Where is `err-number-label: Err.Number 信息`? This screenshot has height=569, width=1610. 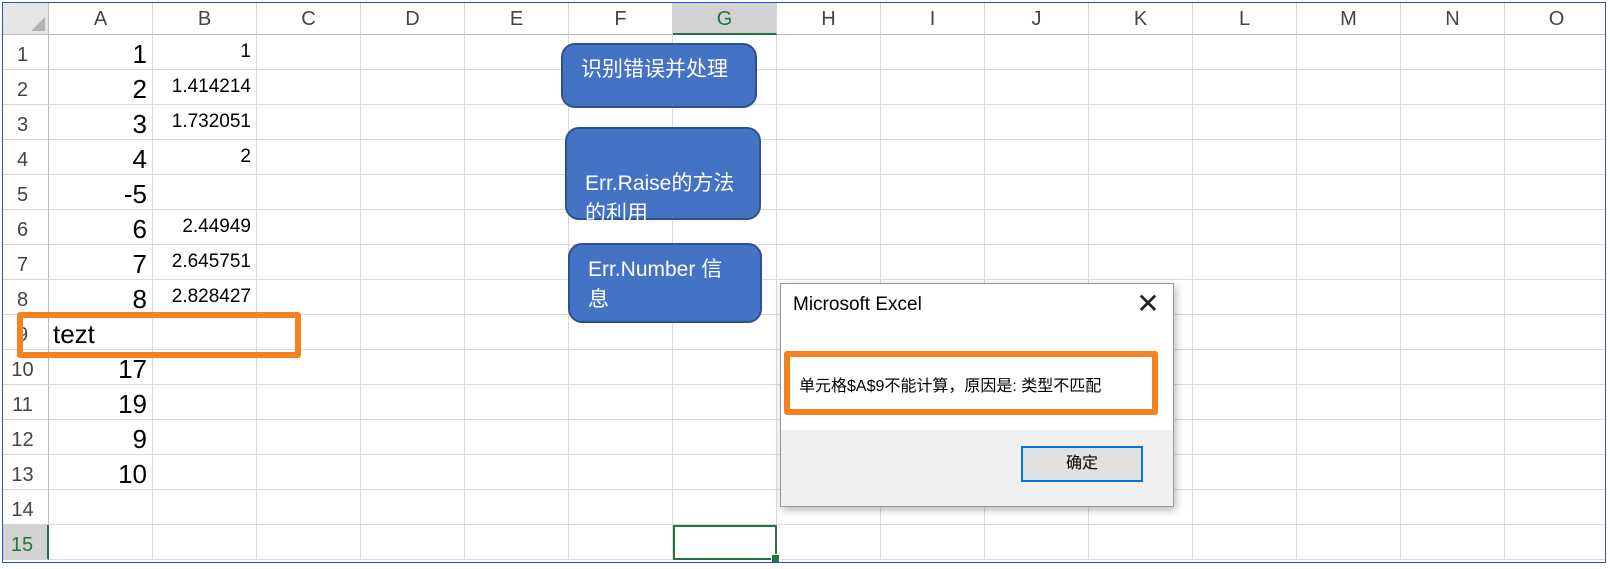 err-number-label: Err.Number 信息 is located at coordinates (655, 284).